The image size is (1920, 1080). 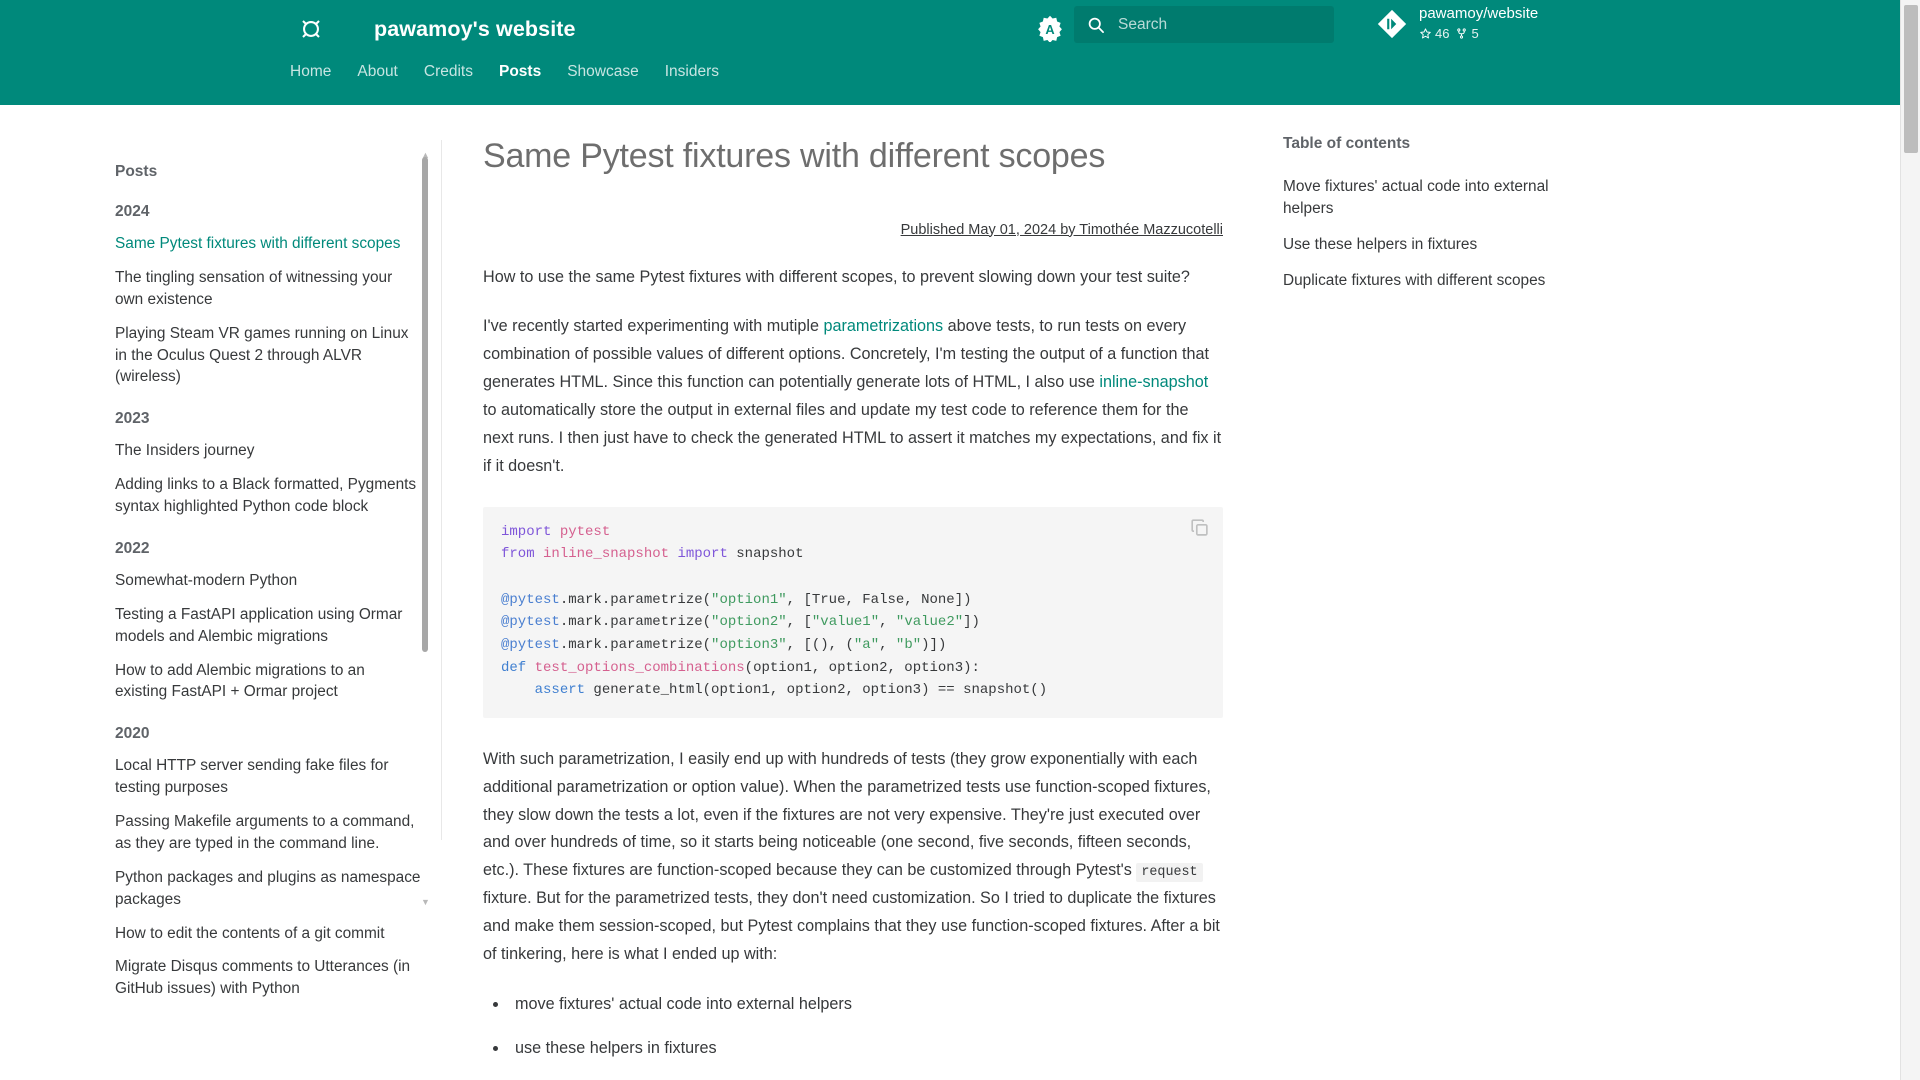 I want to click on nav-item-insiders: Insiders, so click(x=692, y=69).